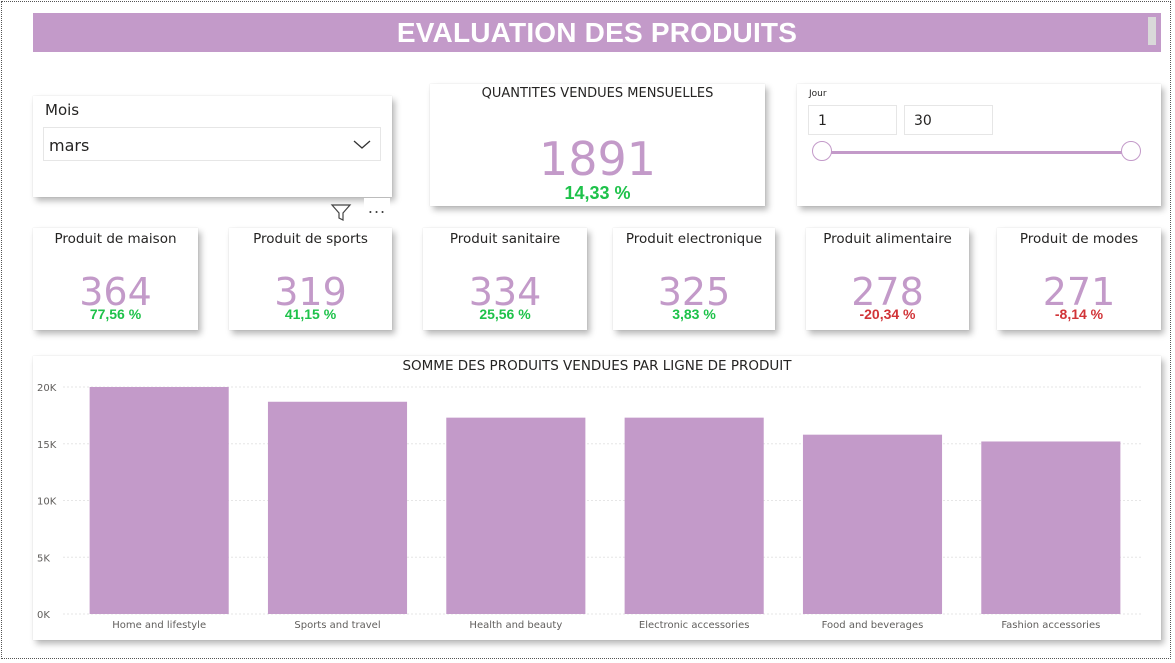  What do you see at coordinates (694, 625) in the screenshot?
I see `x-tick-label: Electronic accessories` at bounding box center [694, 625].